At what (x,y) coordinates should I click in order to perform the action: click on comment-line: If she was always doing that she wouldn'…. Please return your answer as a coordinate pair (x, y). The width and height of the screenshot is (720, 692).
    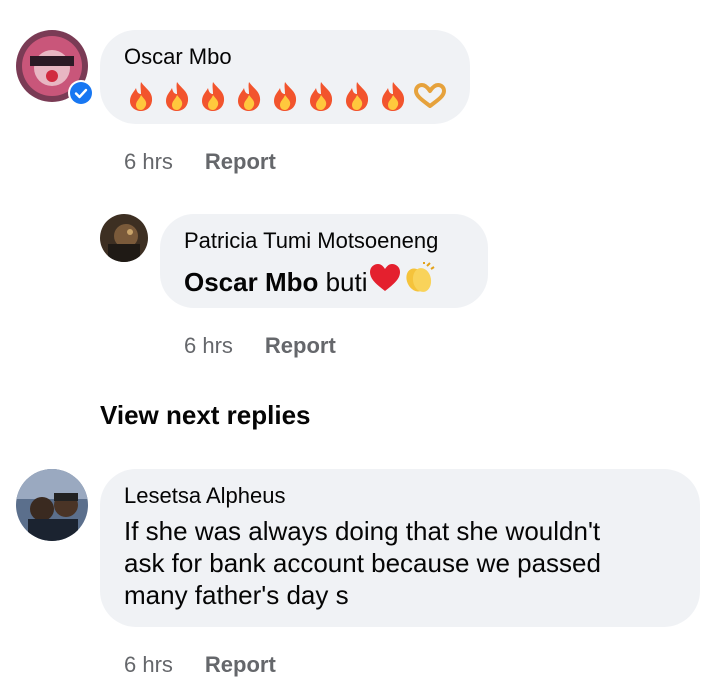
    Looking at the image, I should click on (362, 531).